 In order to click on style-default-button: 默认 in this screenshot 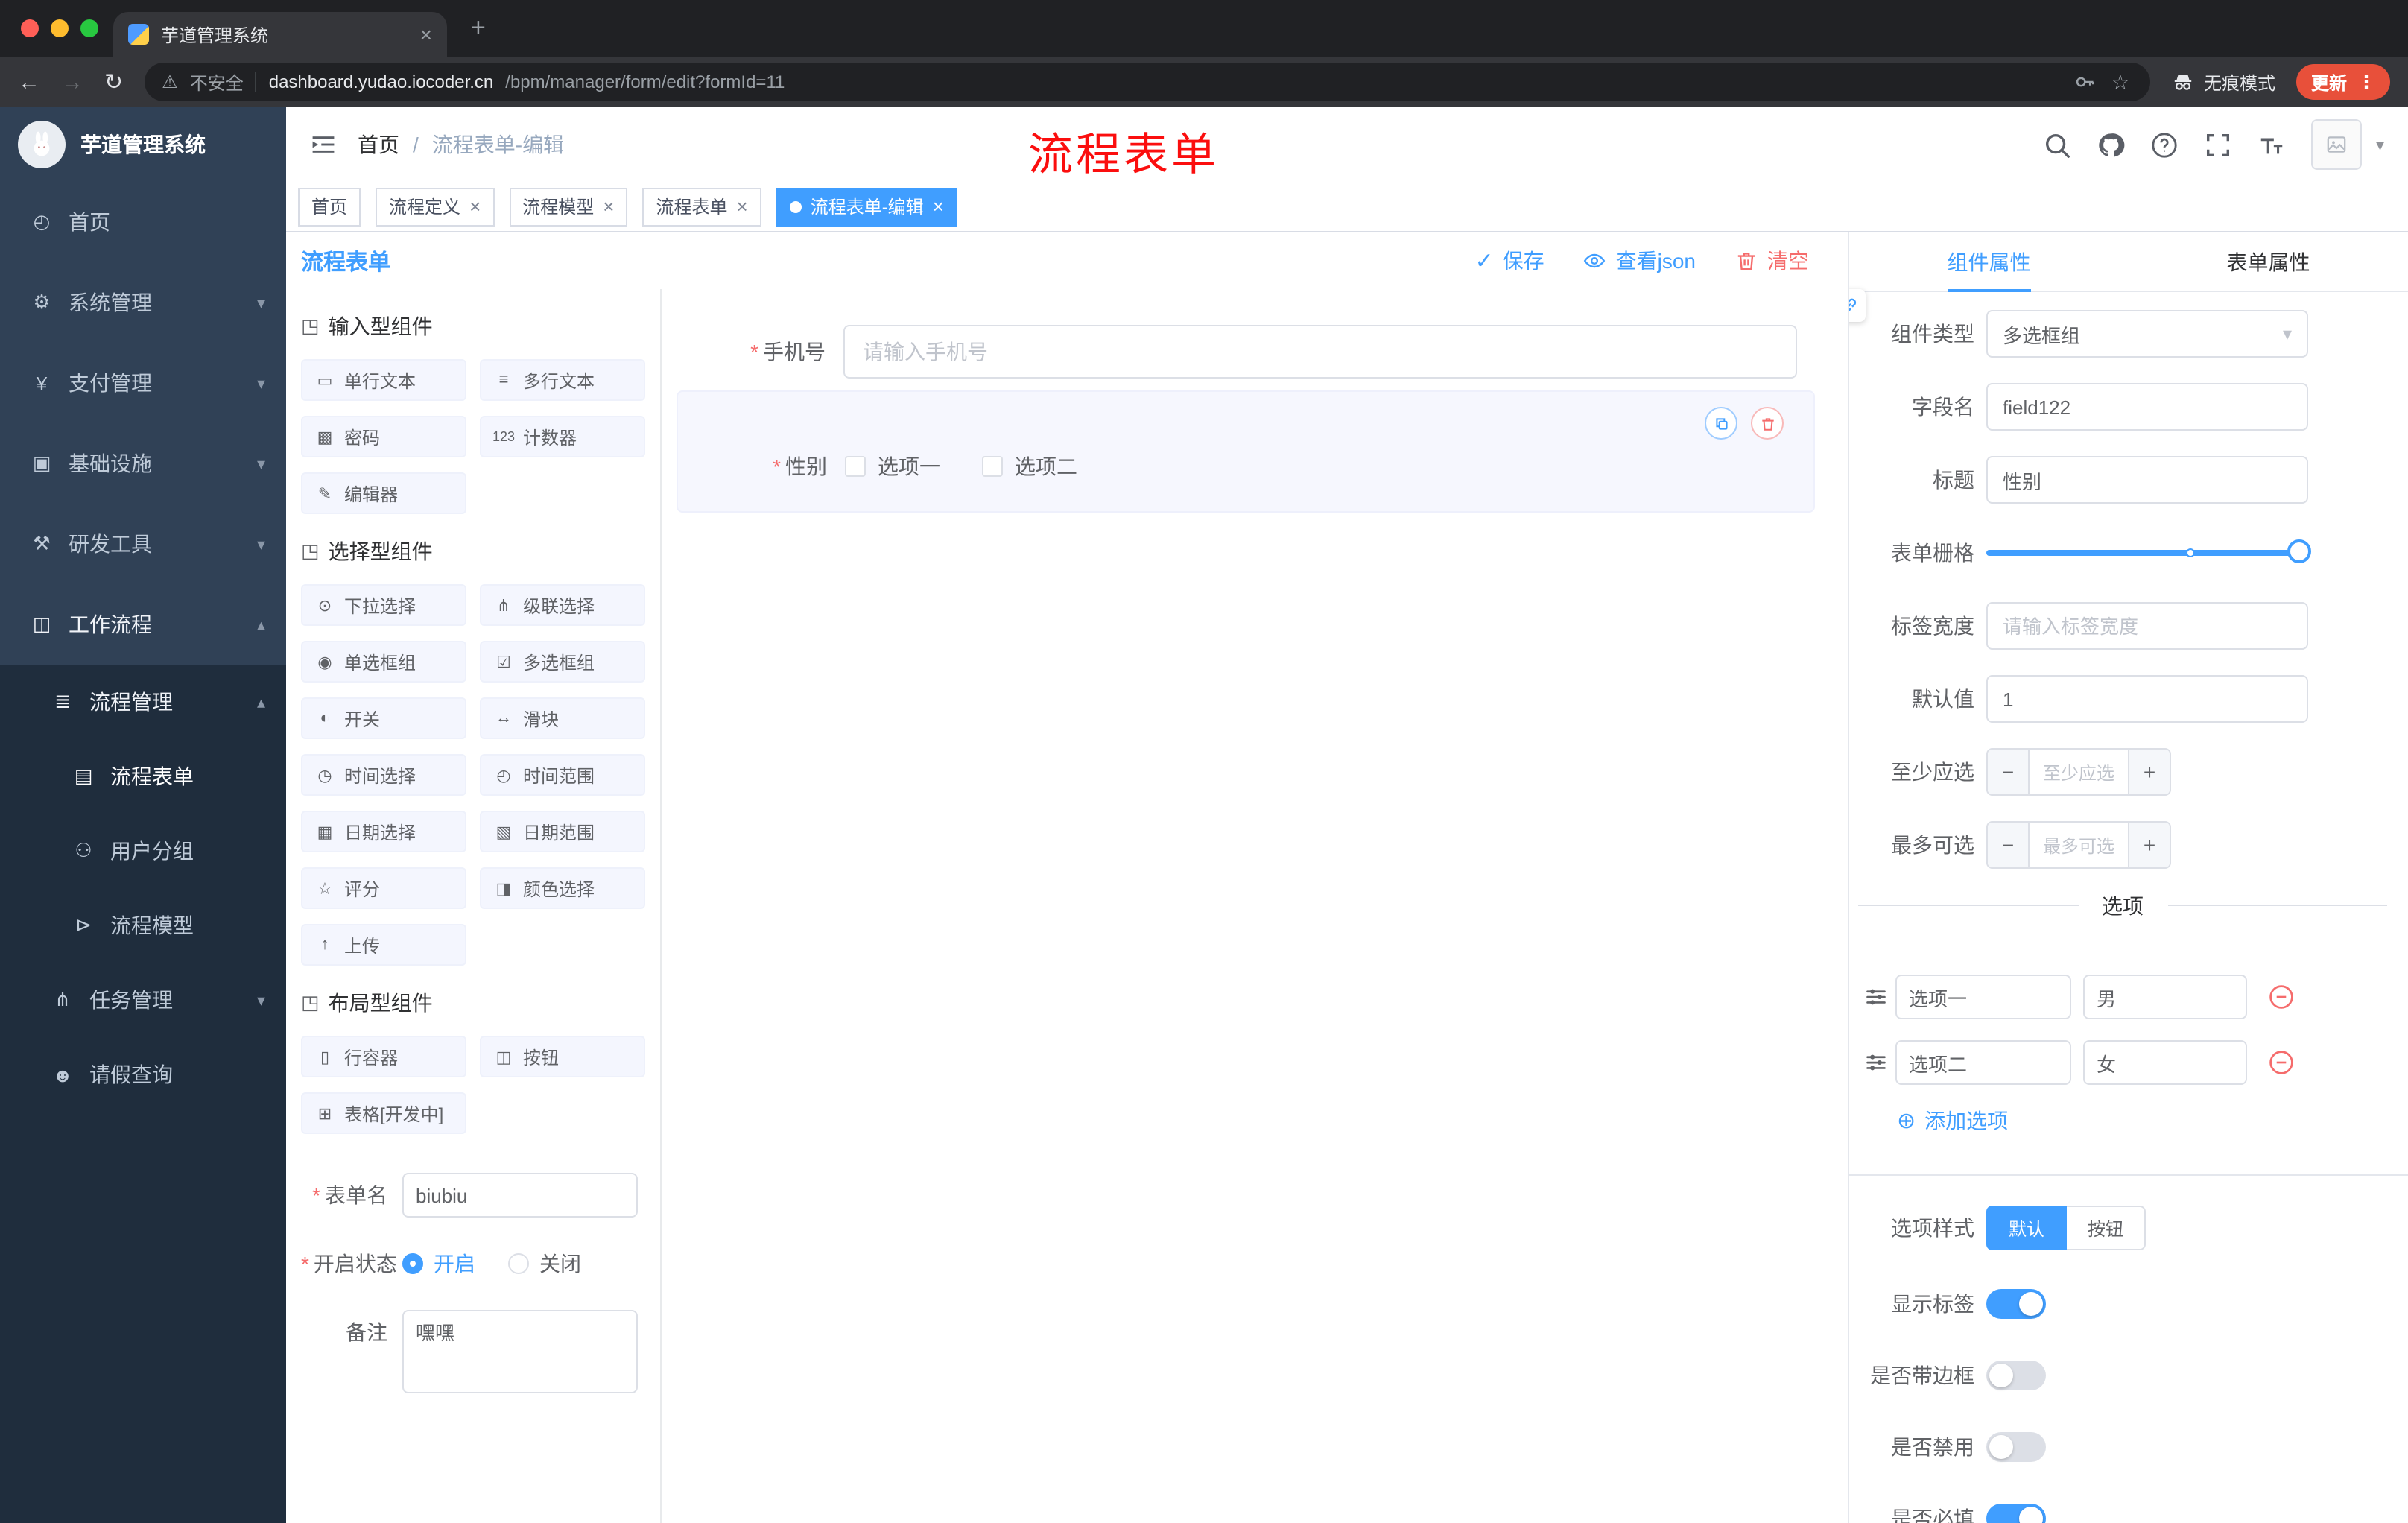, I will do `click(2027, 1228)`.